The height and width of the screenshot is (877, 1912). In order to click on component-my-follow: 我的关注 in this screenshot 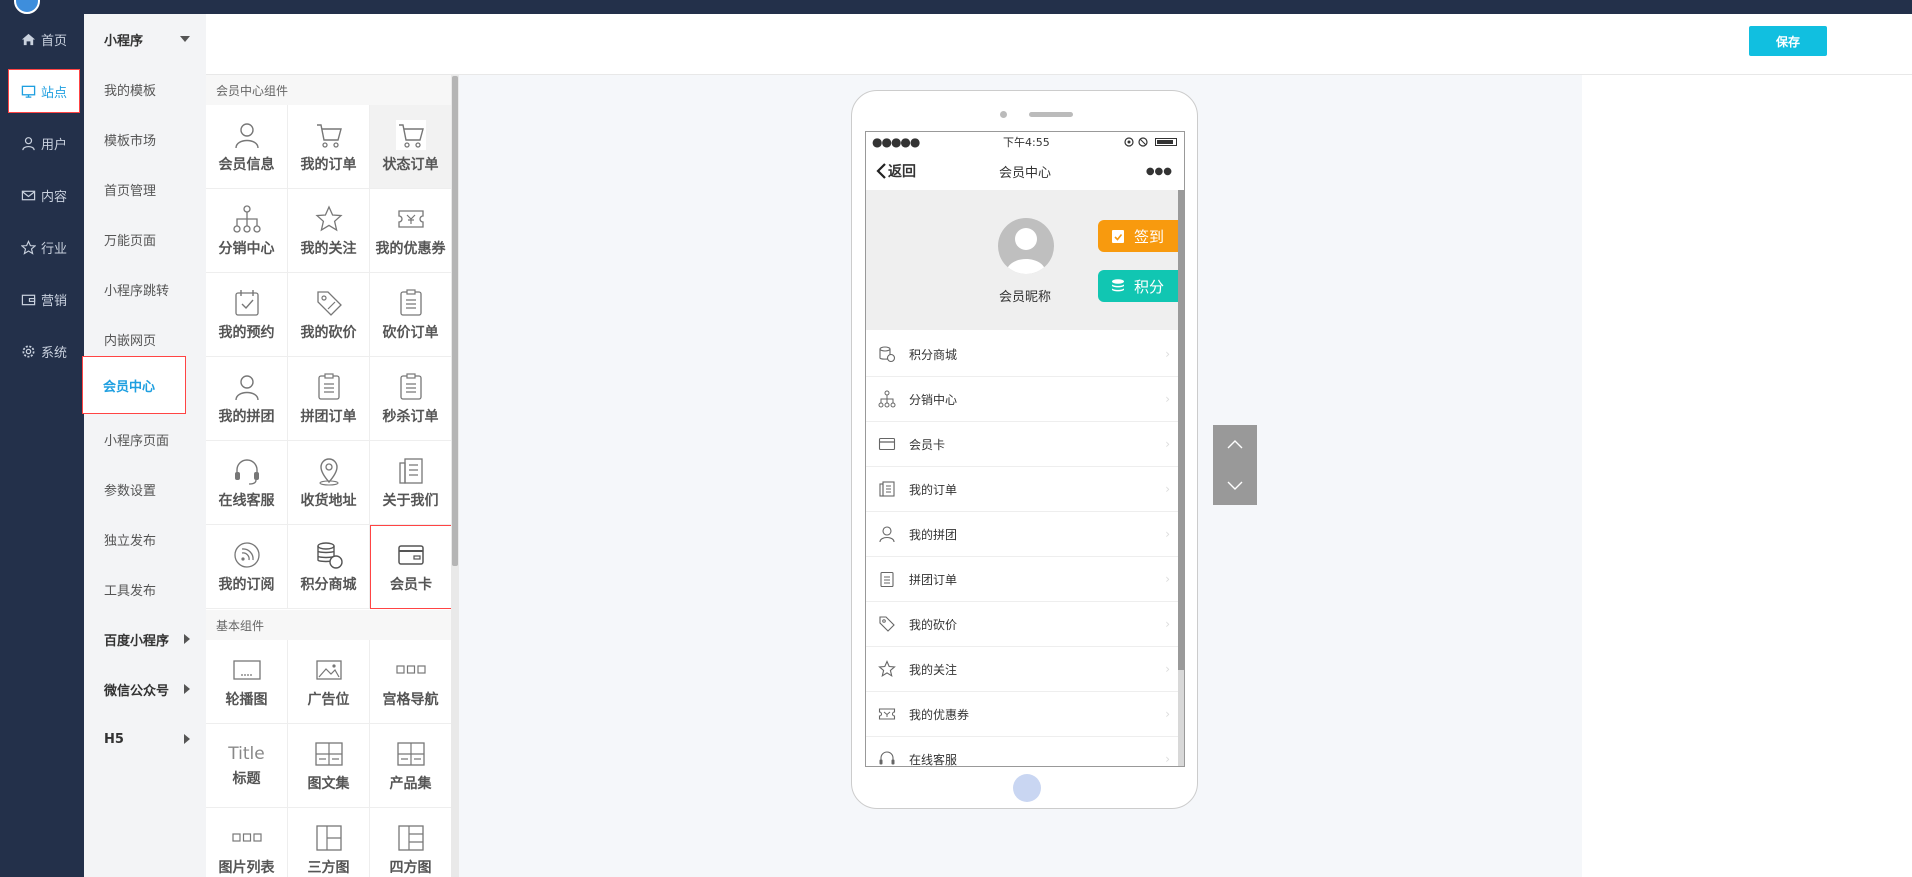, I will do `click(329, 231)`.